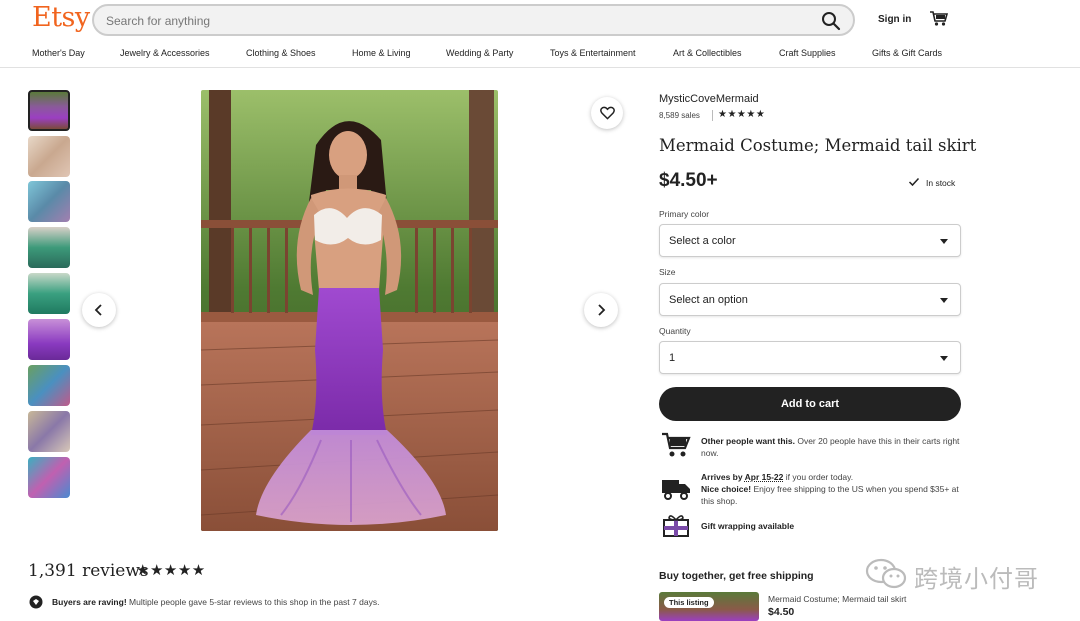 The height and width of the screenshot is (621, 1080). Describe the element at coordinates (89, 602) in the screenshot. I see `raving-bold: Buyers are raving!` at that location.